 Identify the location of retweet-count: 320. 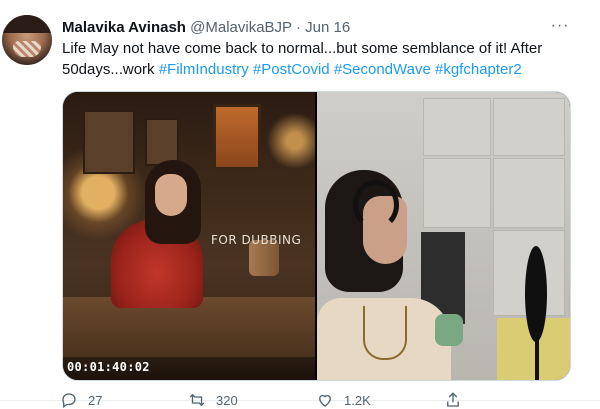
(227, 400).